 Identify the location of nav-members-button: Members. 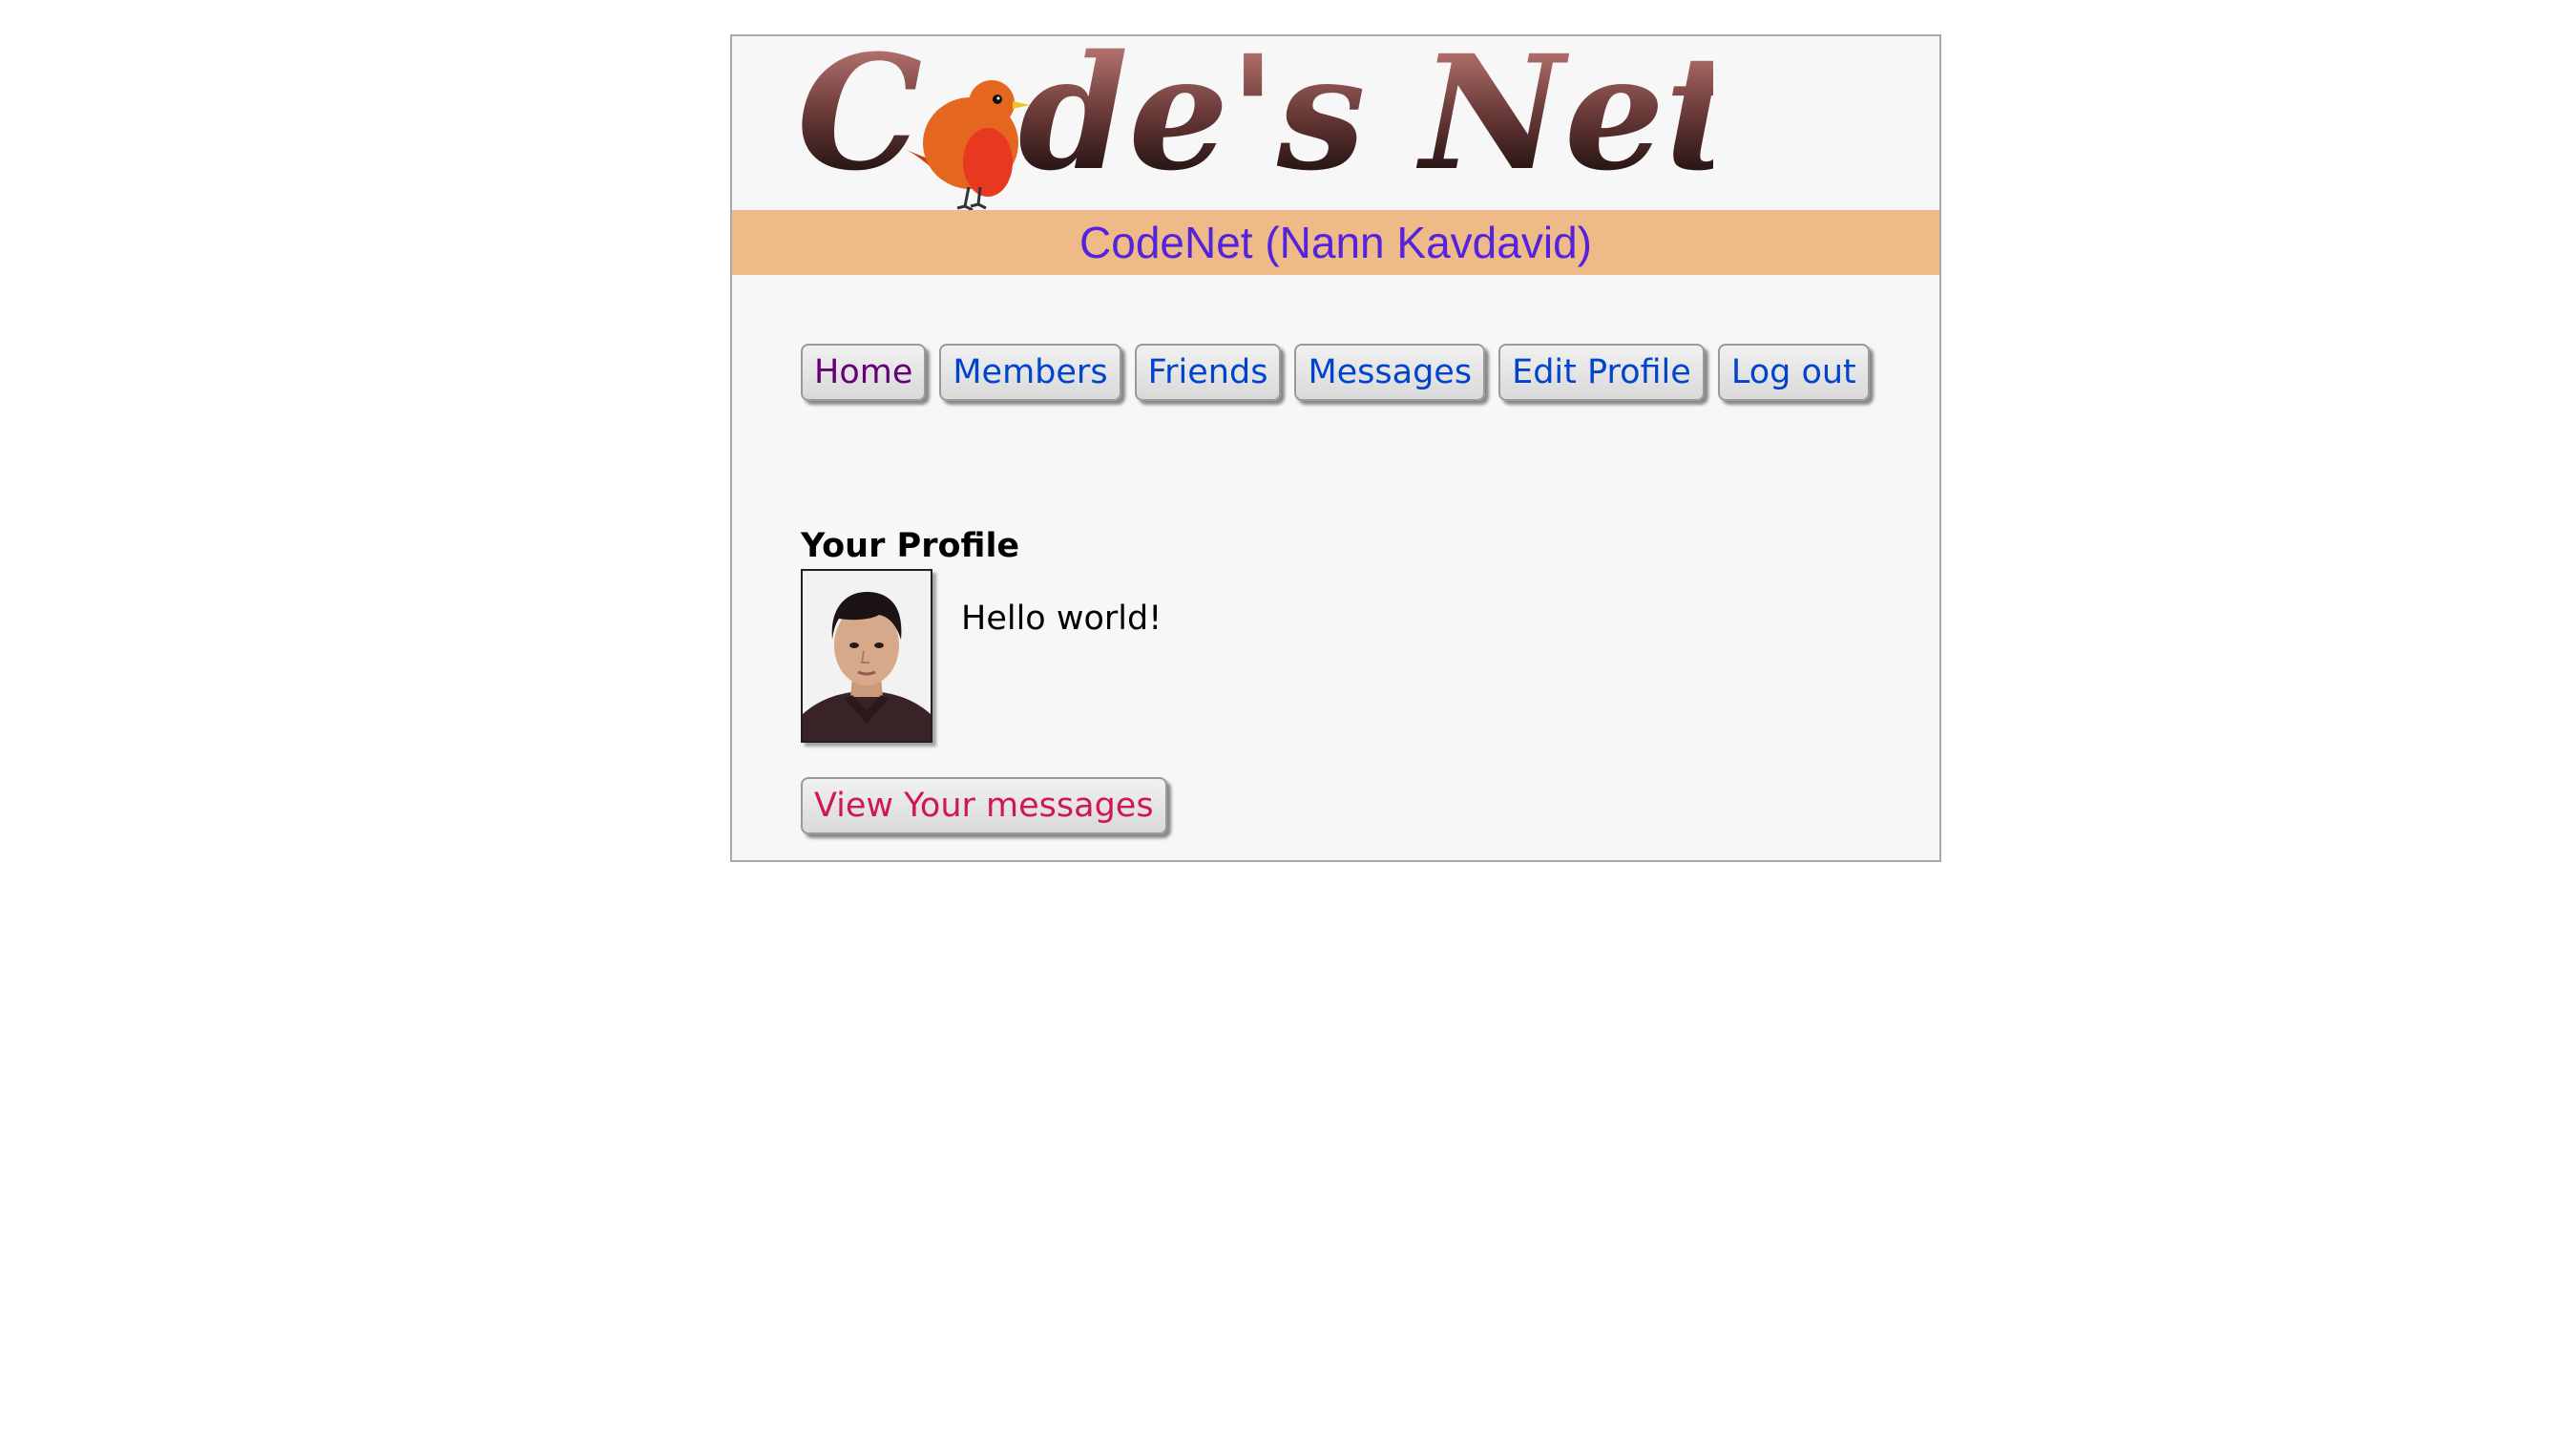
(1030, 372).